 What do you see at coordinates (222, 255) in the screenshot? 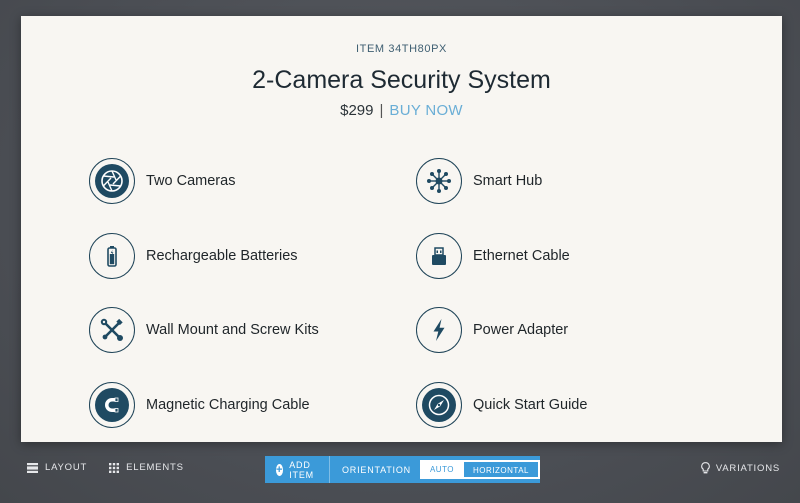
I see `feature-label: Rechargeable Batteries` at bounding box center [222, 255].